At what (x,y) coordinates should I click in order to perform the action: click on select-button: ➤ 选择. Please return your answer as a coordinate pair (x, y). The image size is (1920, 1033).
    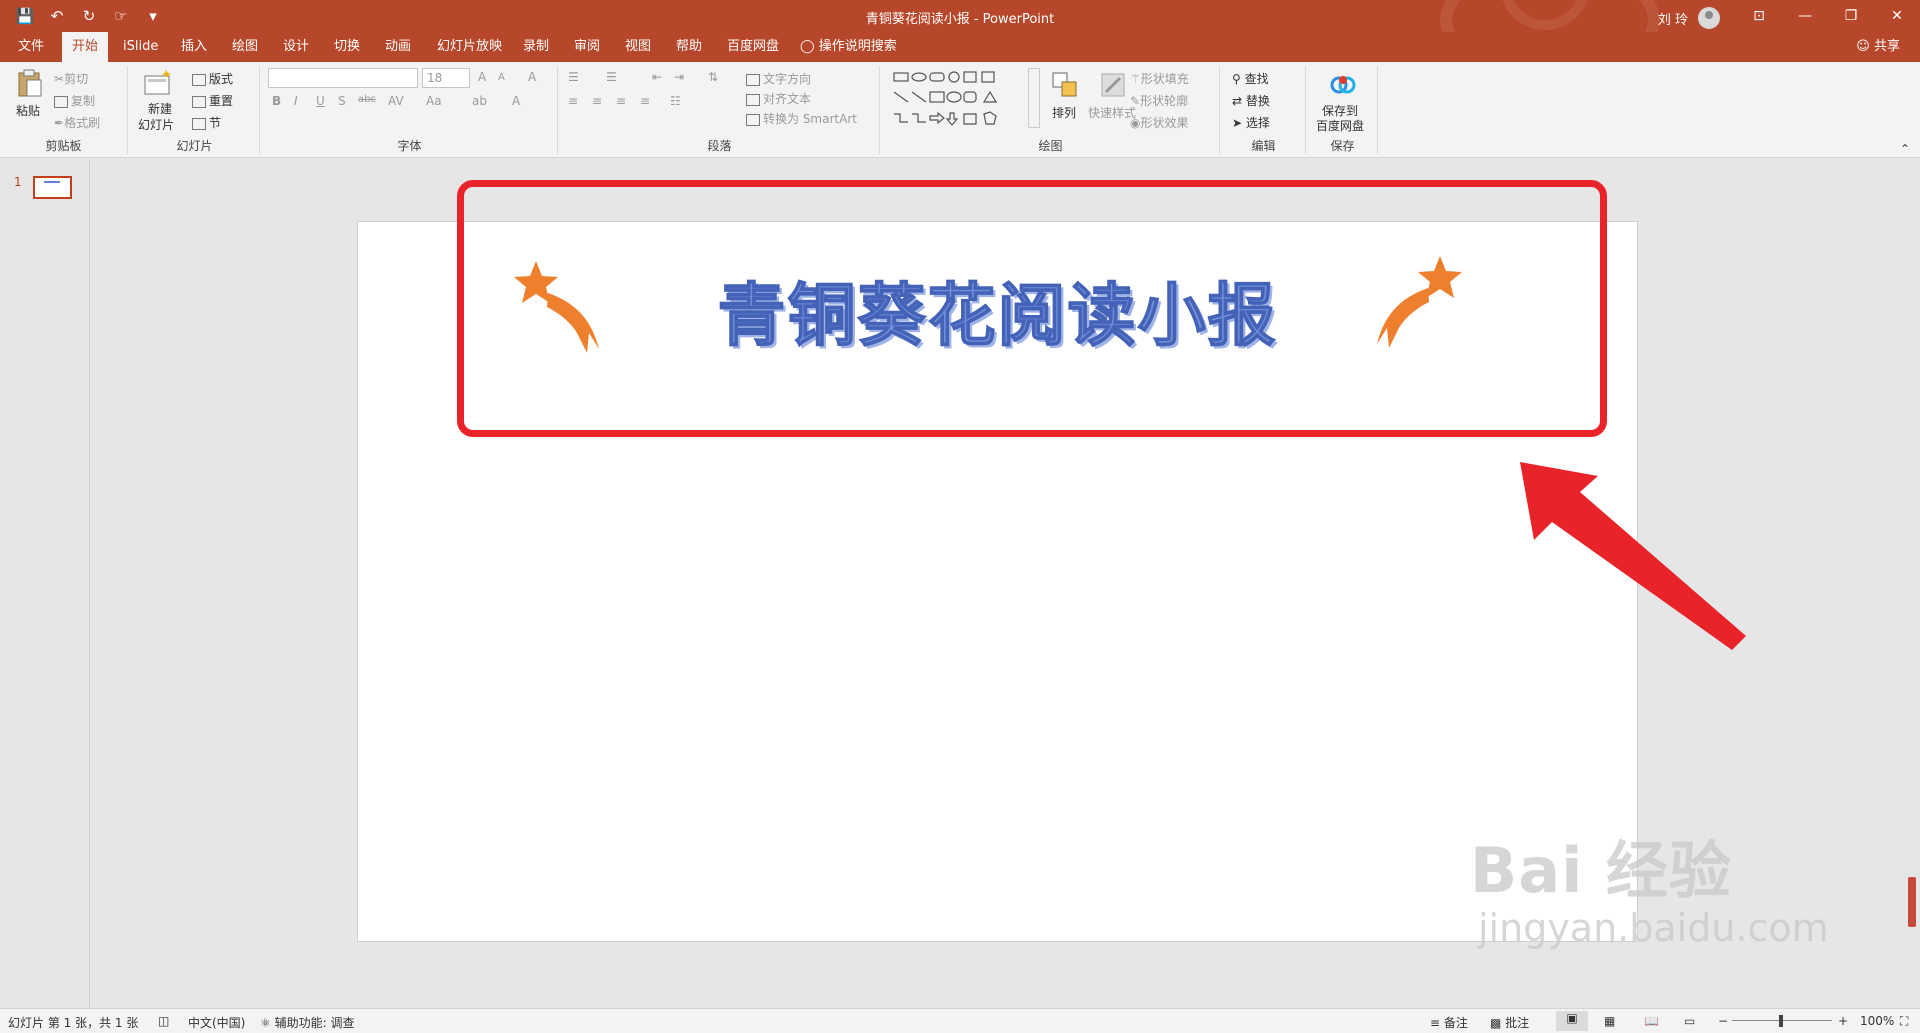
    Looking at the image, I should click on (1251, 122).